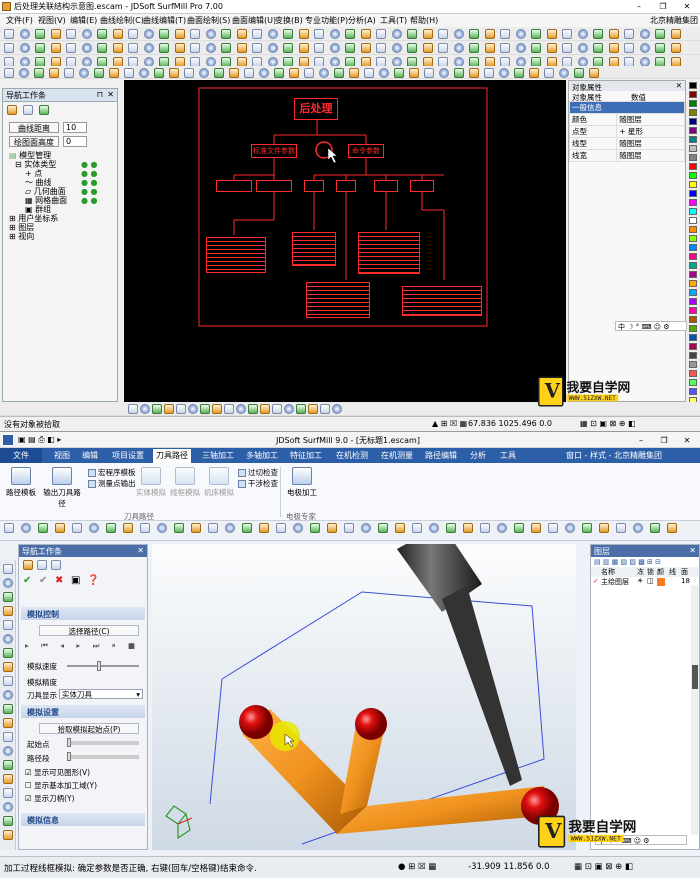 The image size is (700, 878). Describe the element at coordinates (508, 455) in the screenshot. I see `tab-tools: 工具` at that location.